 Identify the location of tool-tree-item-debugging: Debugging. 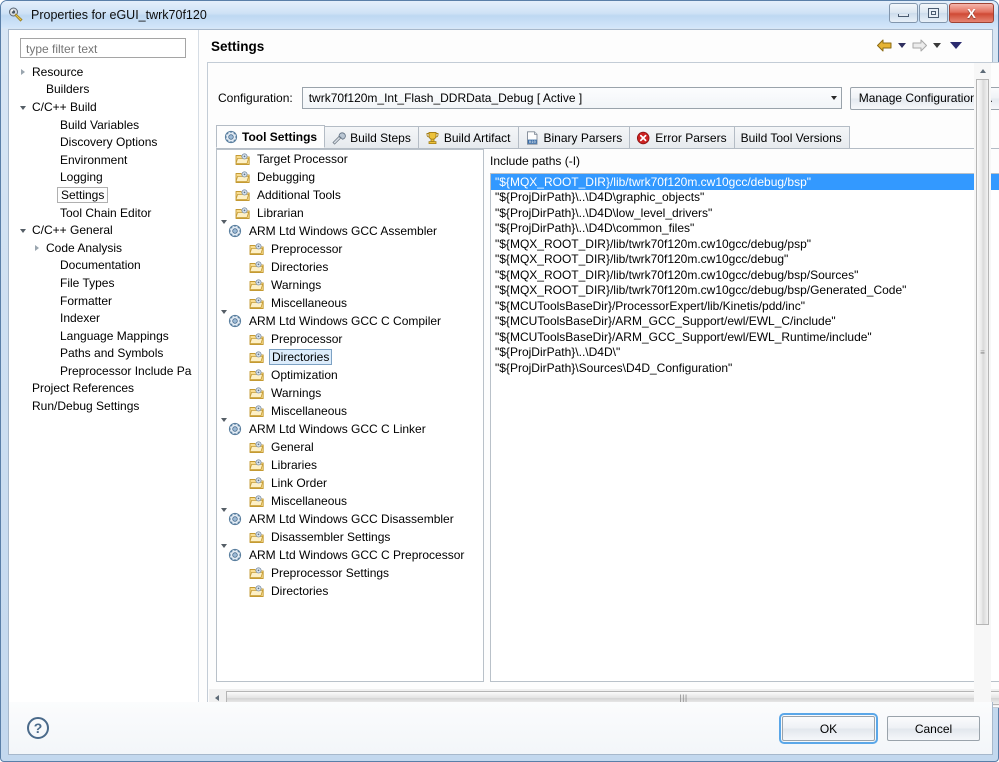
(350, 177).